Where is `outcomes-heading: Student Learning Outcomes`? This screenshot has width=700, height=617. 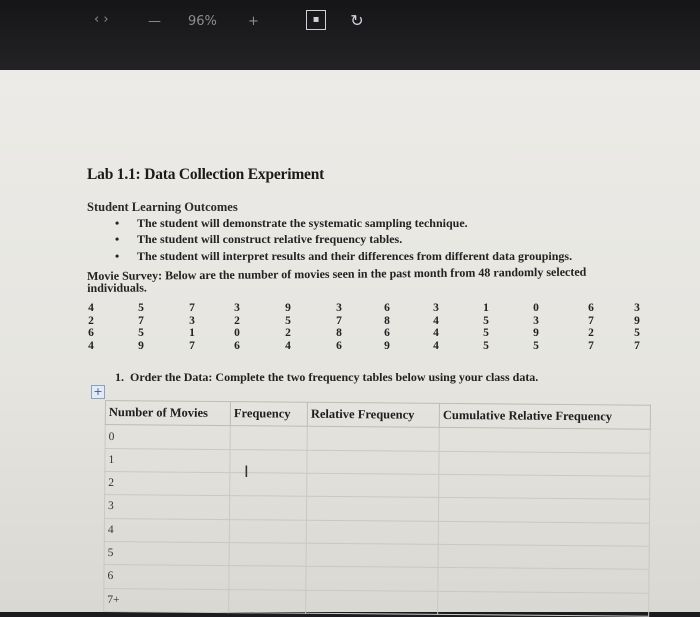
outcomes-heading: Student Learning Outcomes is located at coordinates (162, 207).